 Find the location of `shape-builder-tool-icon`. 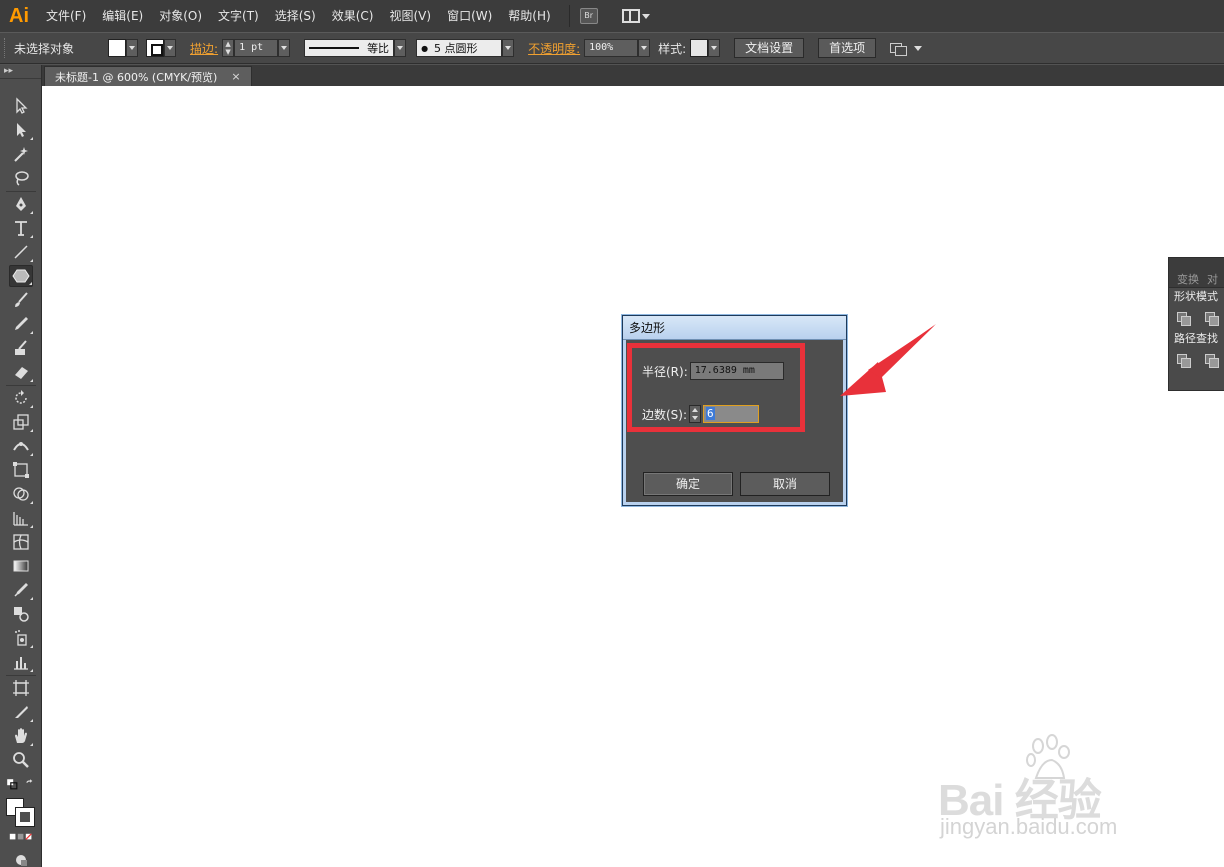

shape-builder-tool-icon is located at coordinates (21, 494).